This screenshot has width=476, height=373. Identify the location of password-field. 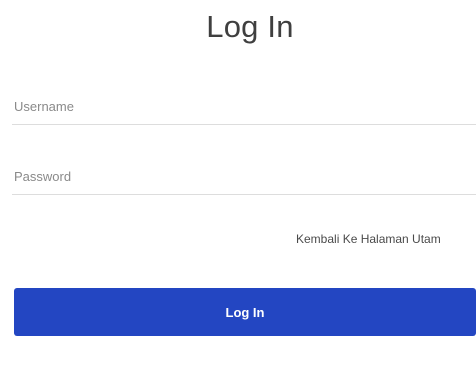
(244, 176).